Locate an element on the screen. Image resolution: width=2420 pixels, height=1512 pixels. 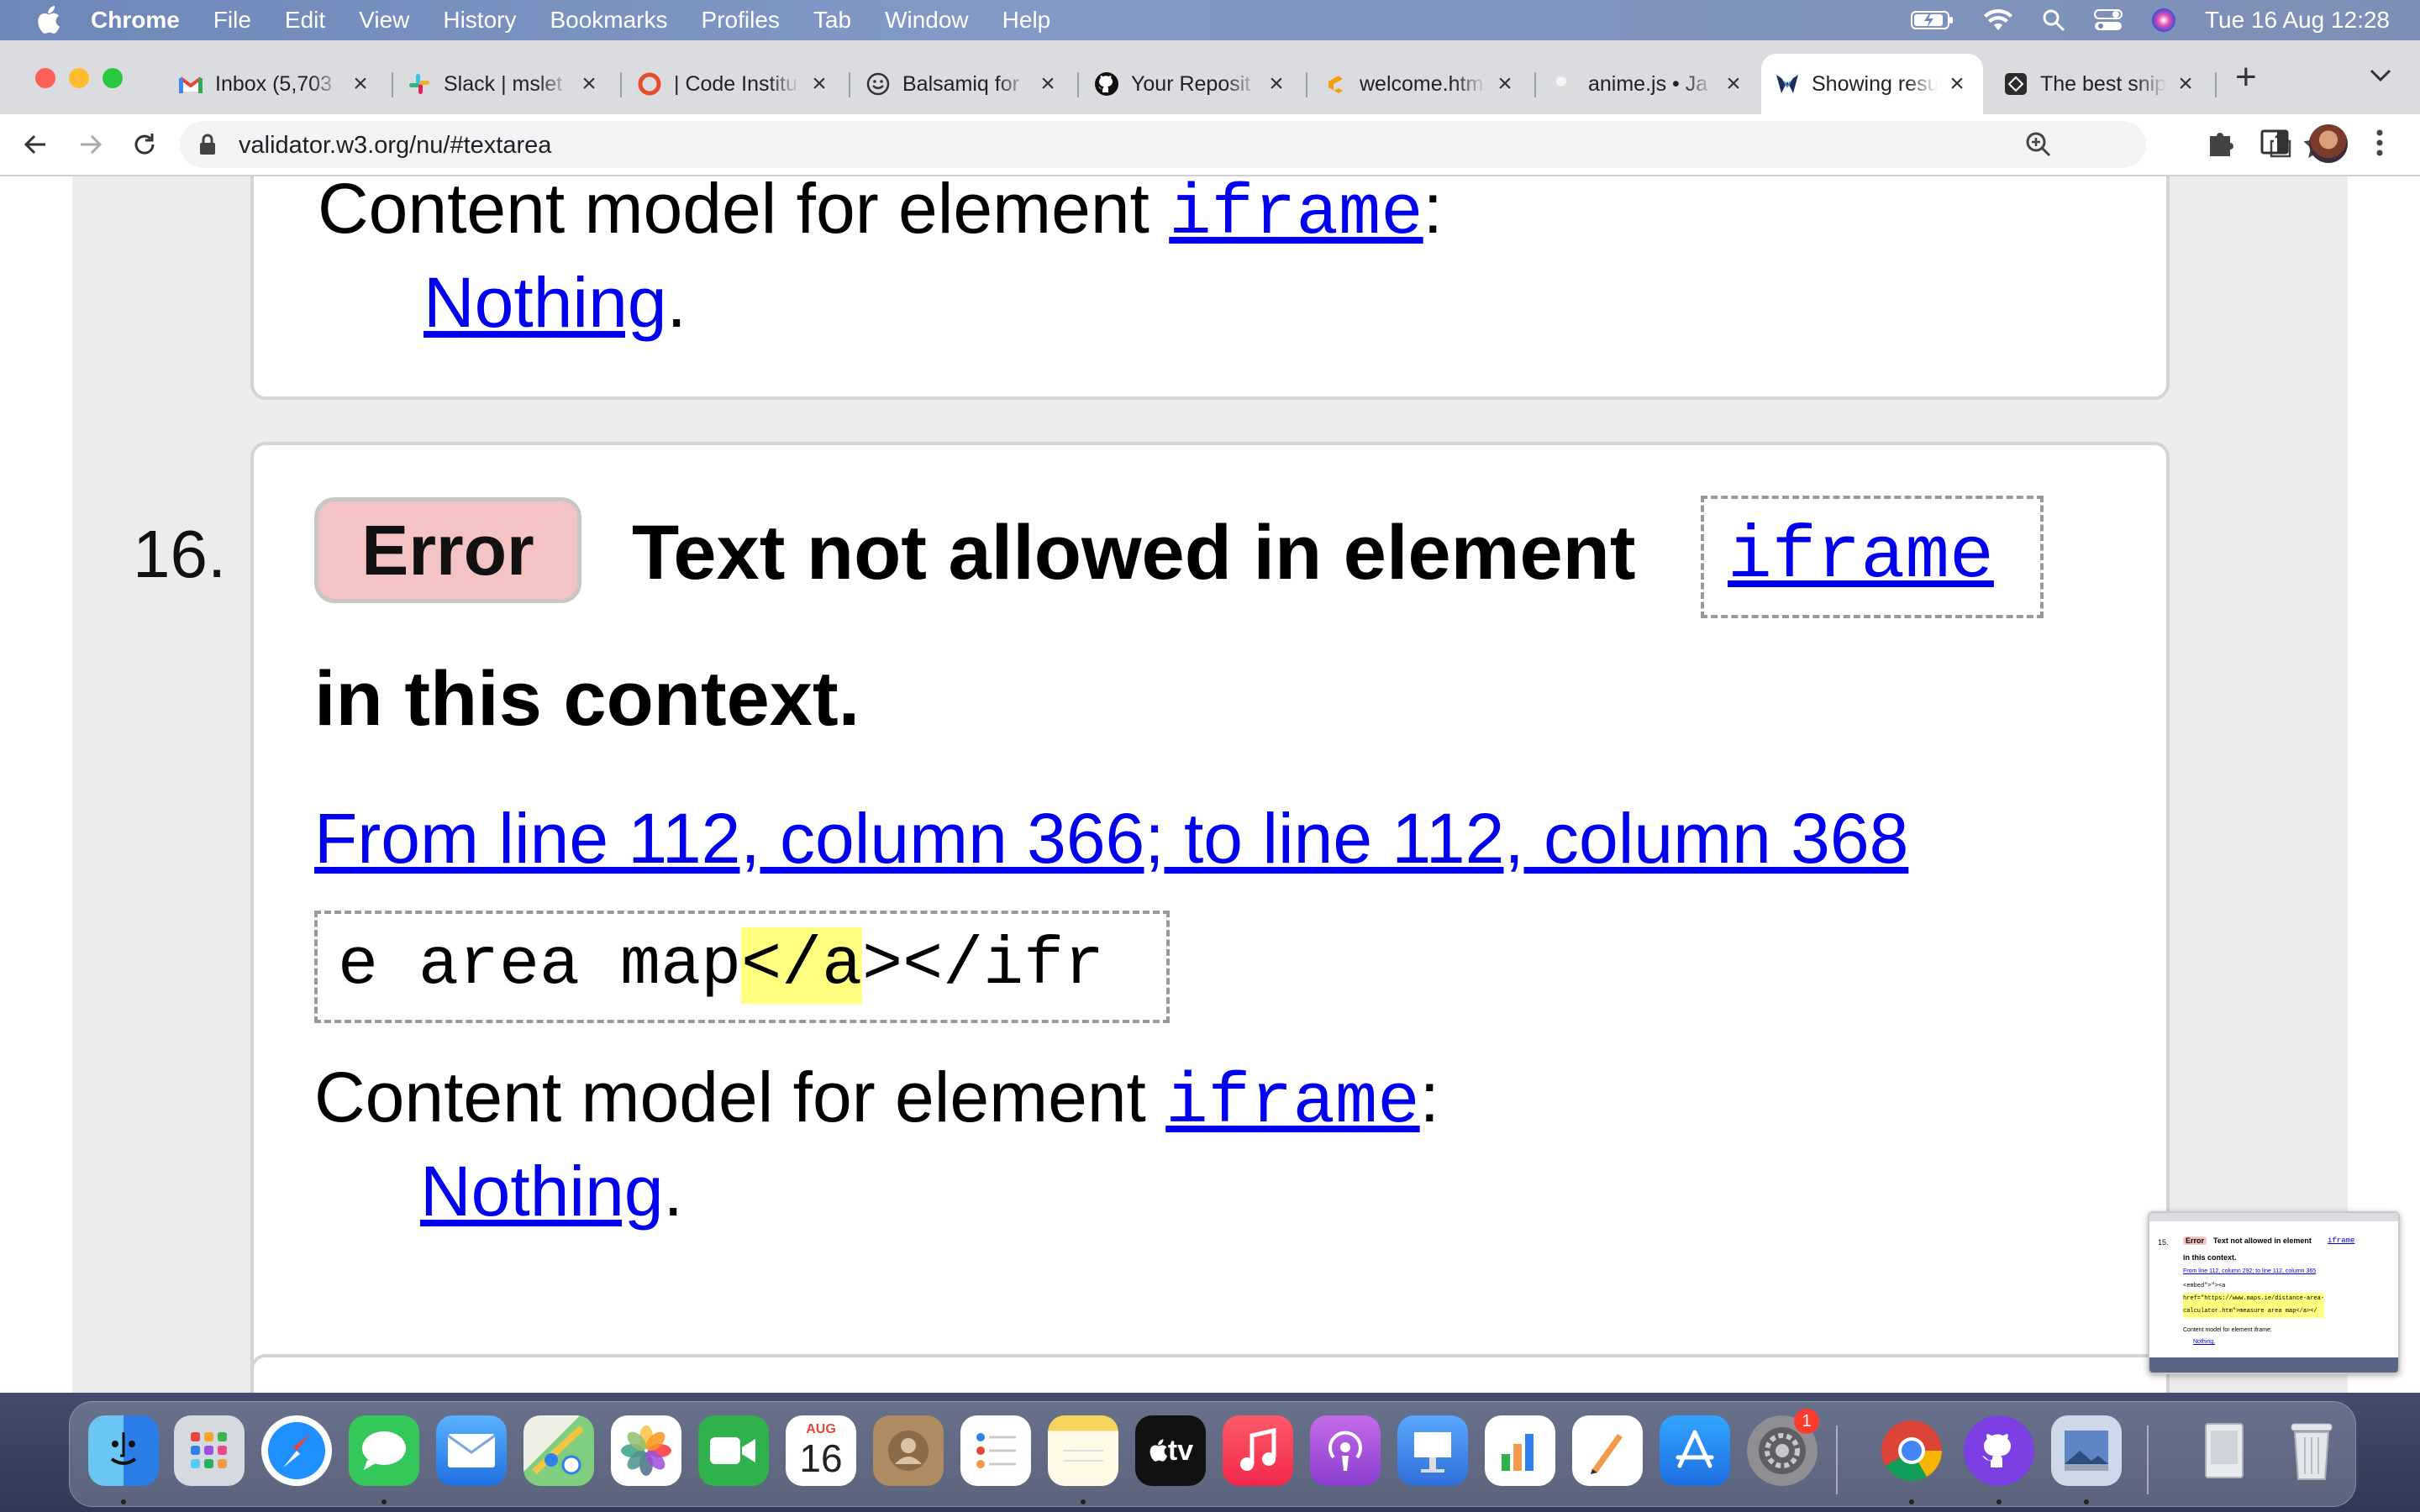
forward-arrow-icon is located at coordinates (92, 144).